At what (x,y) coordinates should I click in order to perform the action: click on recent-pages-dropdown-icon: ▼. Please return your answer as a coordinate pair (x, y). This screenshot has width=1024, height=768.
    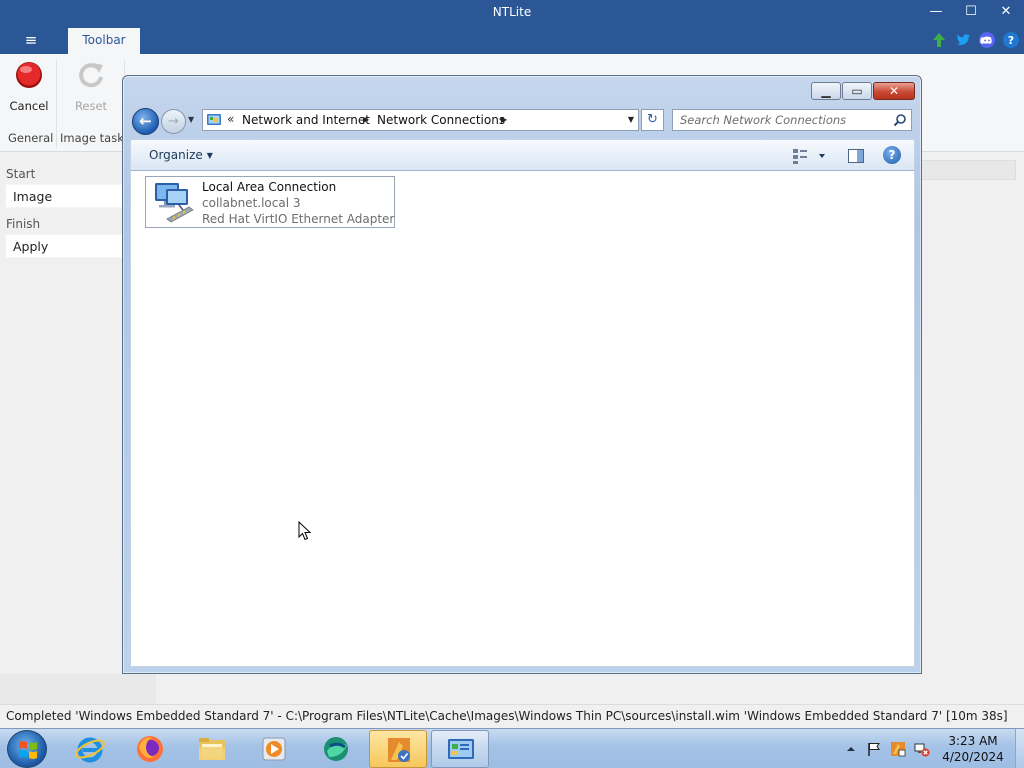
    Looking at the image, I should click on (191, 119).